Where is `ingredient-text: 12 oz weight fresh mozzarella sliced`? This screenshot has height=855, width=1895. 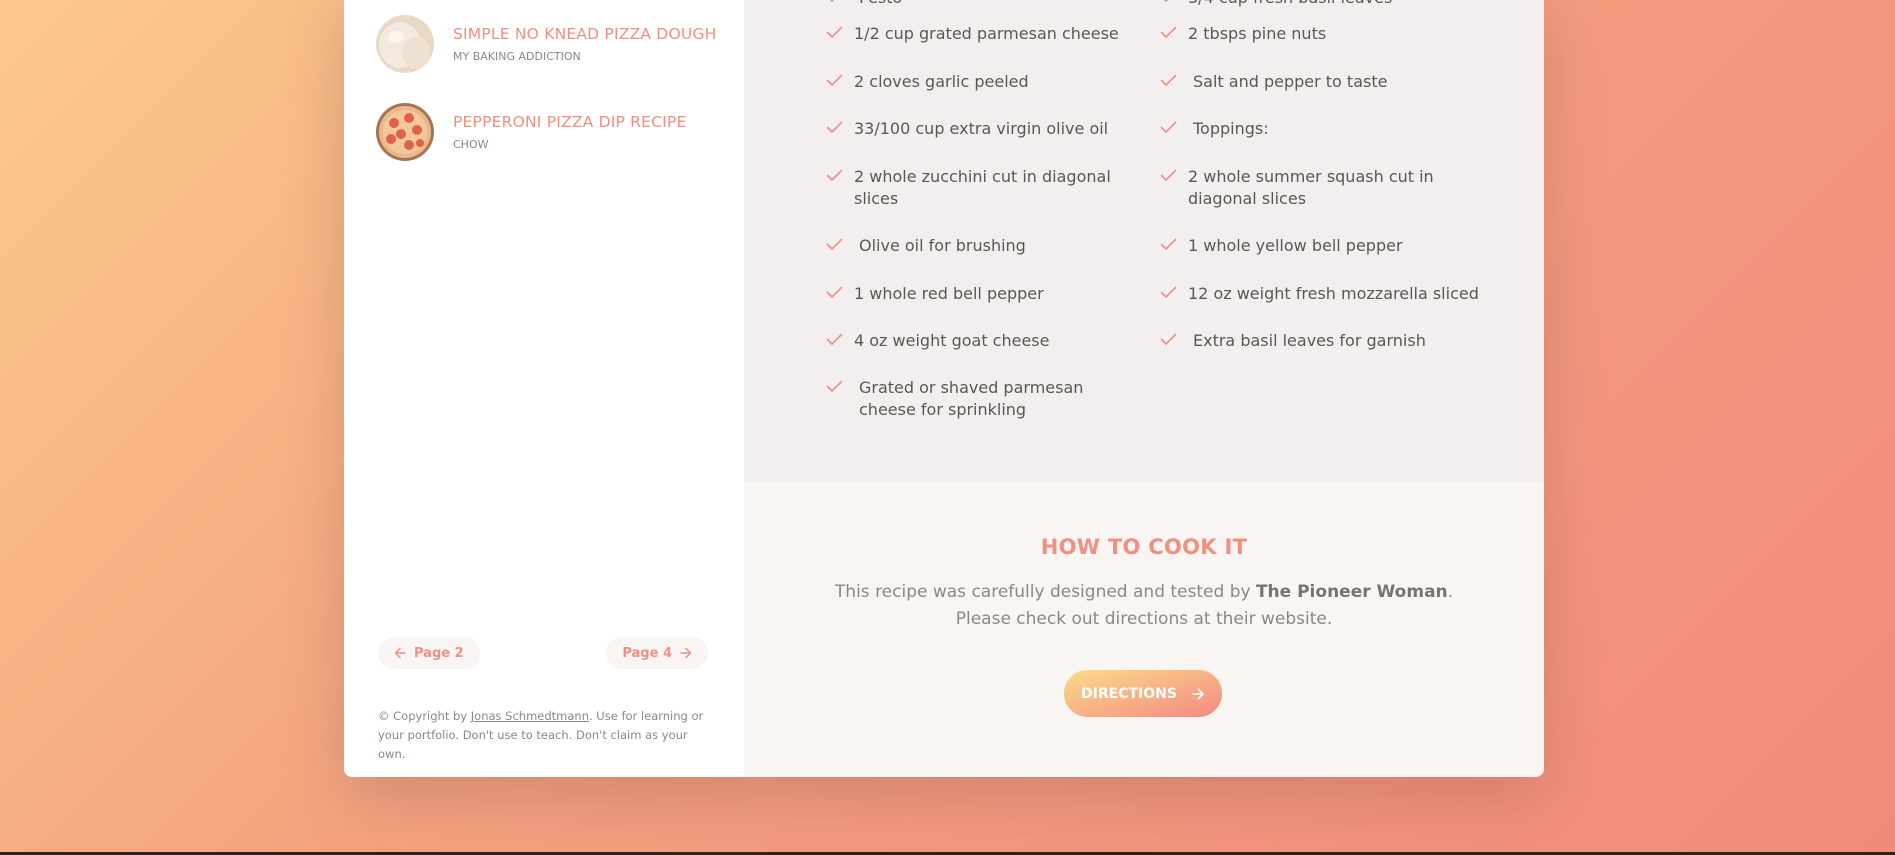
ingredient-text: 12 oz weight fresh mozzarella sliced is located at coordinates (1333, 293).